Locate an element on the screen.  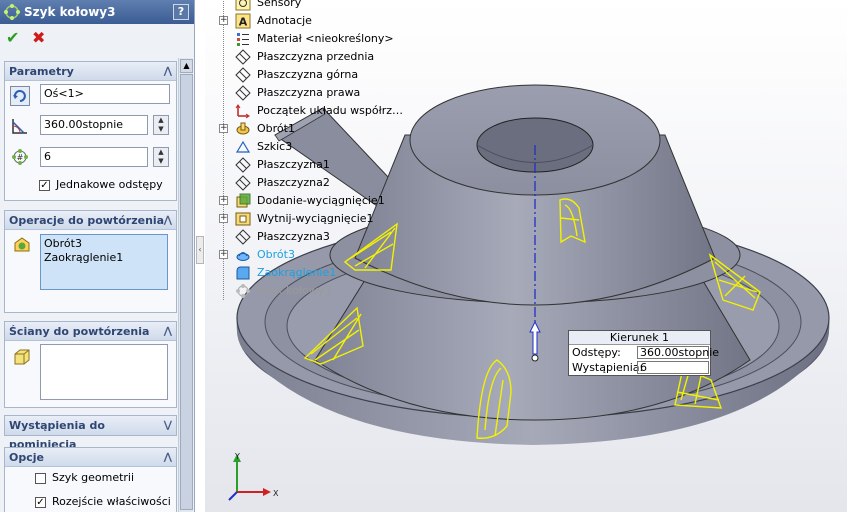
propagate-visual-label: Rozejście właściwości is located at coordinates (111, 501).